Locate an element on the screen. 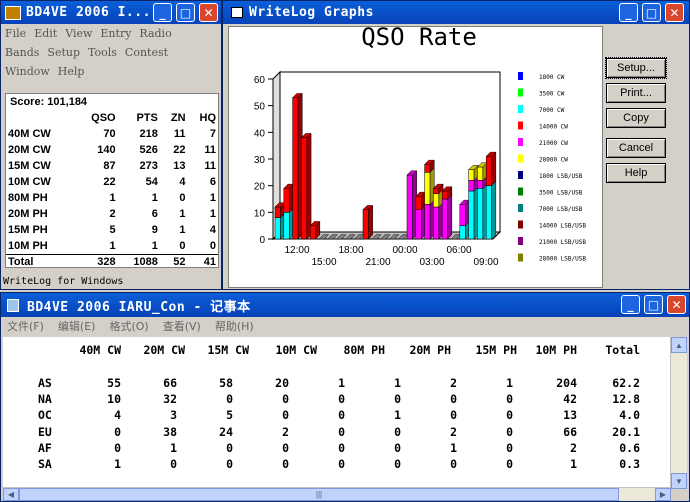 The width and height of the screenshot is (690, 502). scroll-left-icon: ◀ is located at coordinates (11, 494).